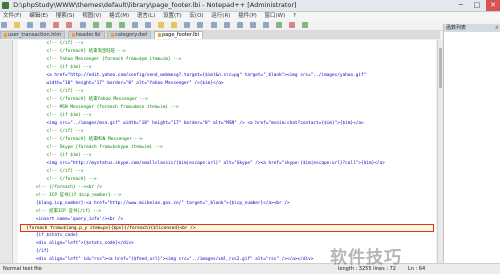 Image resolution: width=500 pixels, height=274 pixels. Describe the element at coordinates (227, 236) in the screenshot. I see `code-line: {if $stats_code}` at that location.